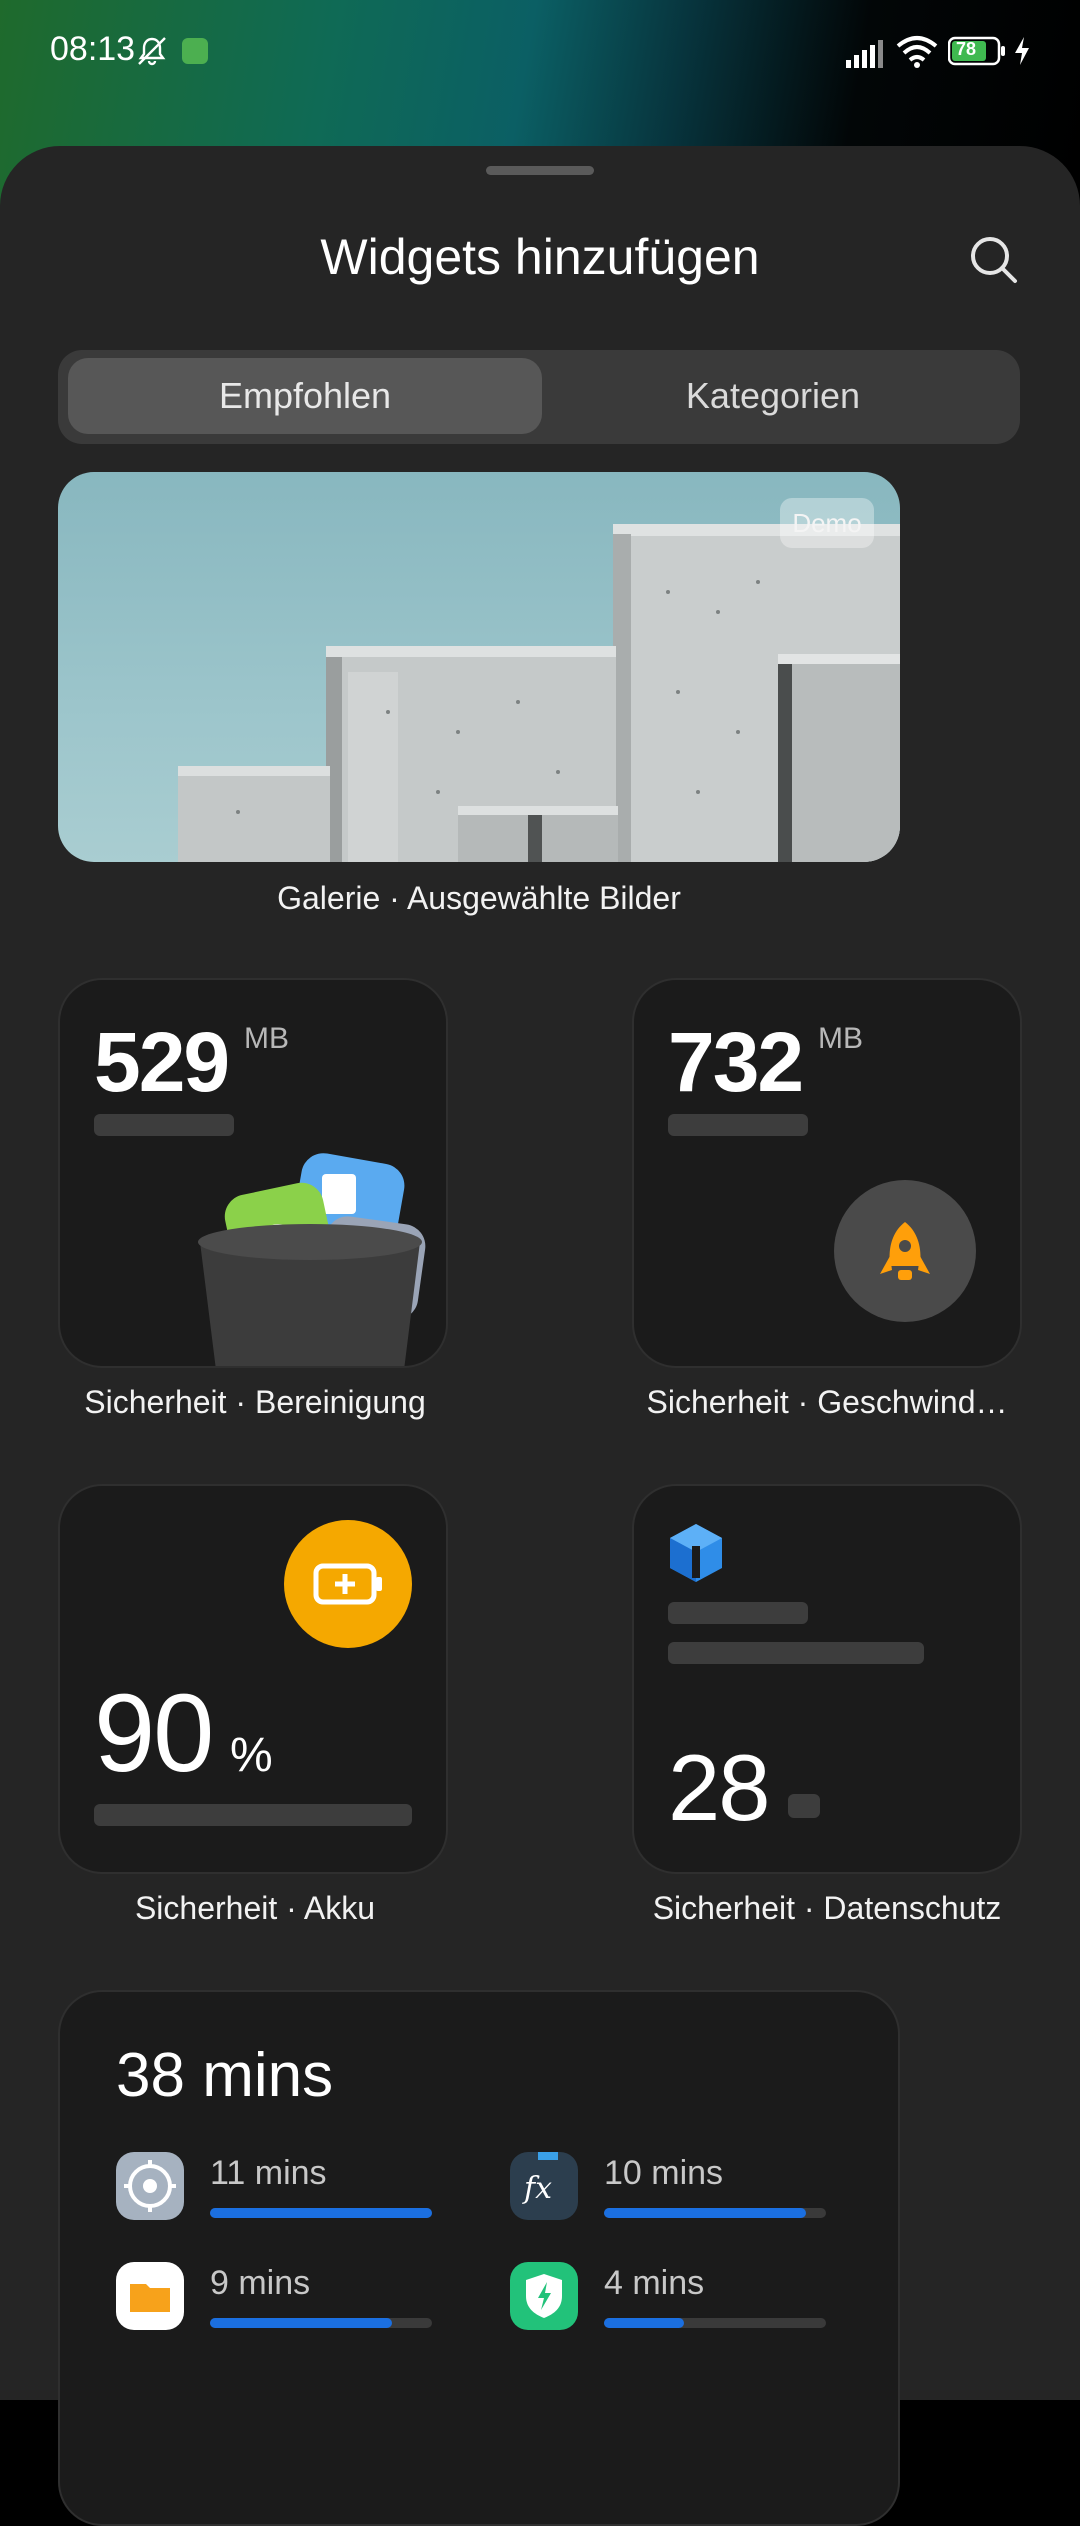 The width and height of the screenshot is (1080, 2526). I want to click on app-usage-value: 9 mins, so click(260, 2283).